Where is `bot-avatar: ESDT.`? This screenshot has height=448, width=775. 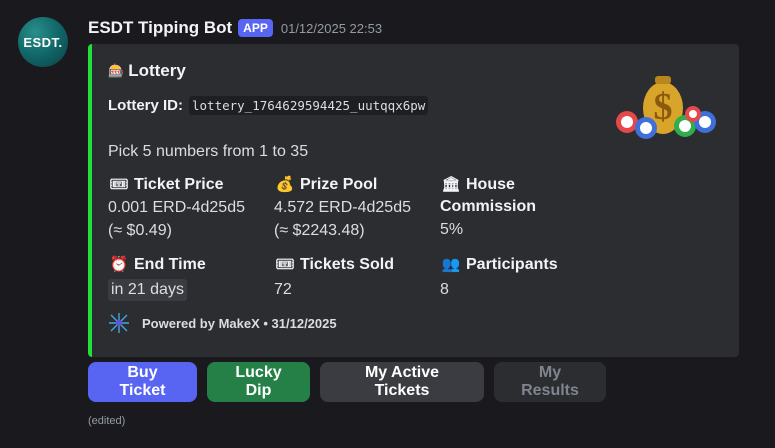
bot-avatar: ESDT. is located at coordinates (43, 42).